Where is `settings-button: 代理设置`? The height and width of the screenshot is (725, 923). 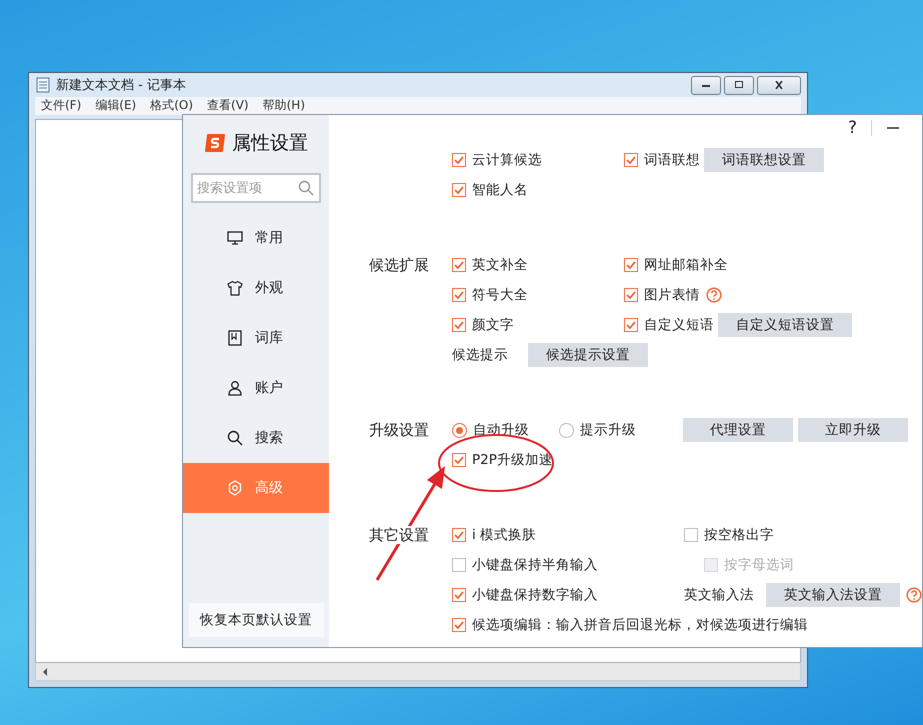 settings-button: 代理设置 is located at coordinates (738, 430).